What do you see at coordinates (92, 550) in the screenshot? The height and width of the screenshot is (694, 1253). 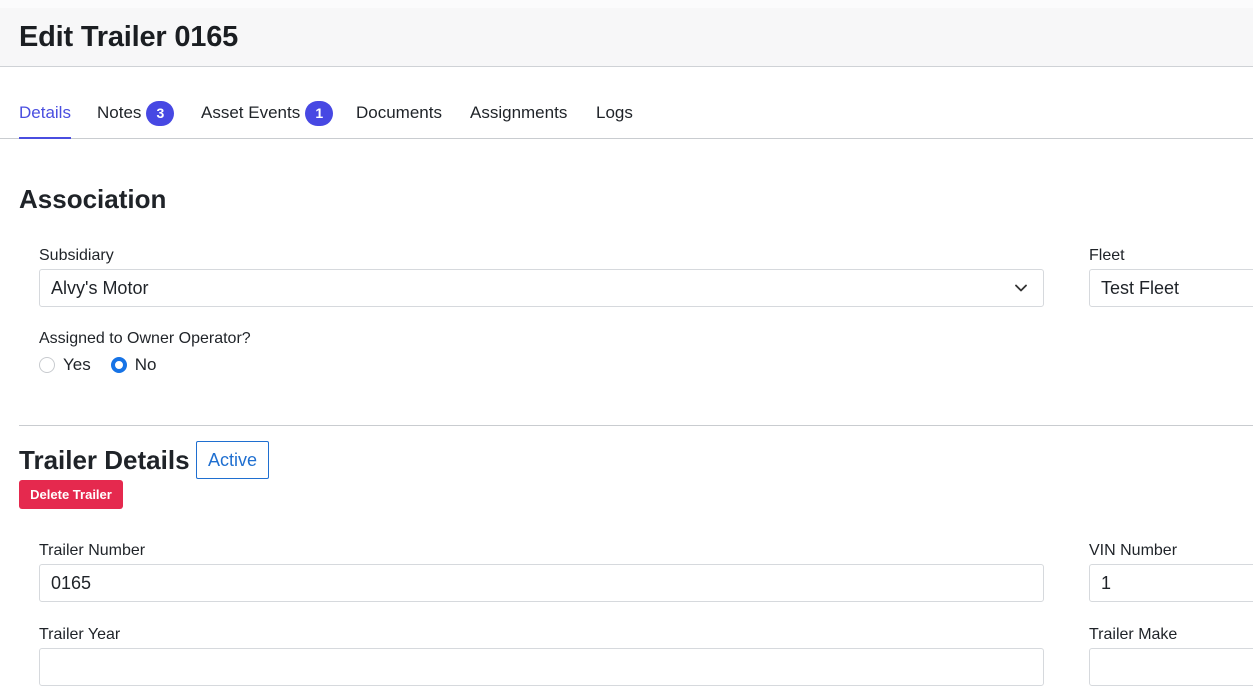 I see `trailer-number-label: Trailer Number` at bounding box center [92, 550].